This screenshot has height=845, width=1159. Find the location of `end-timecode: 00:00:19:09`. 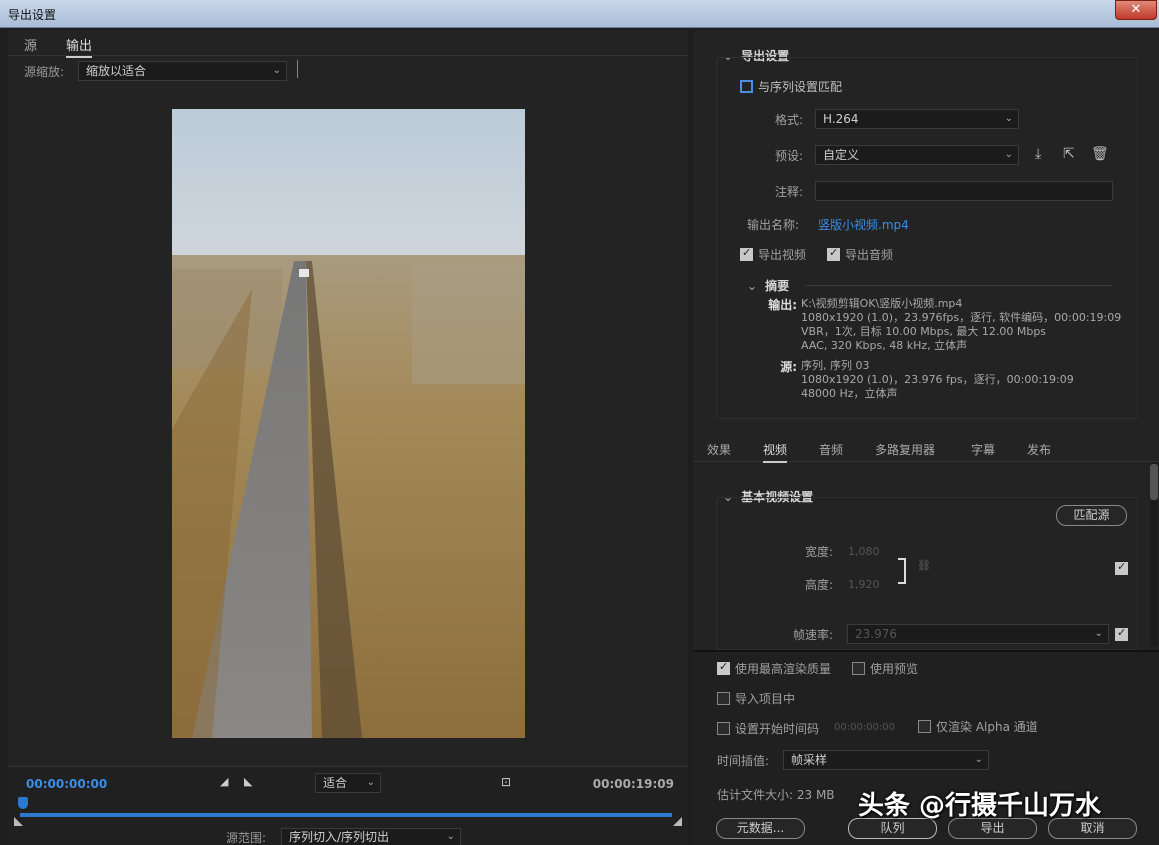

end-timecode: 00:00:19:09 is located at coordinates (633, 784).